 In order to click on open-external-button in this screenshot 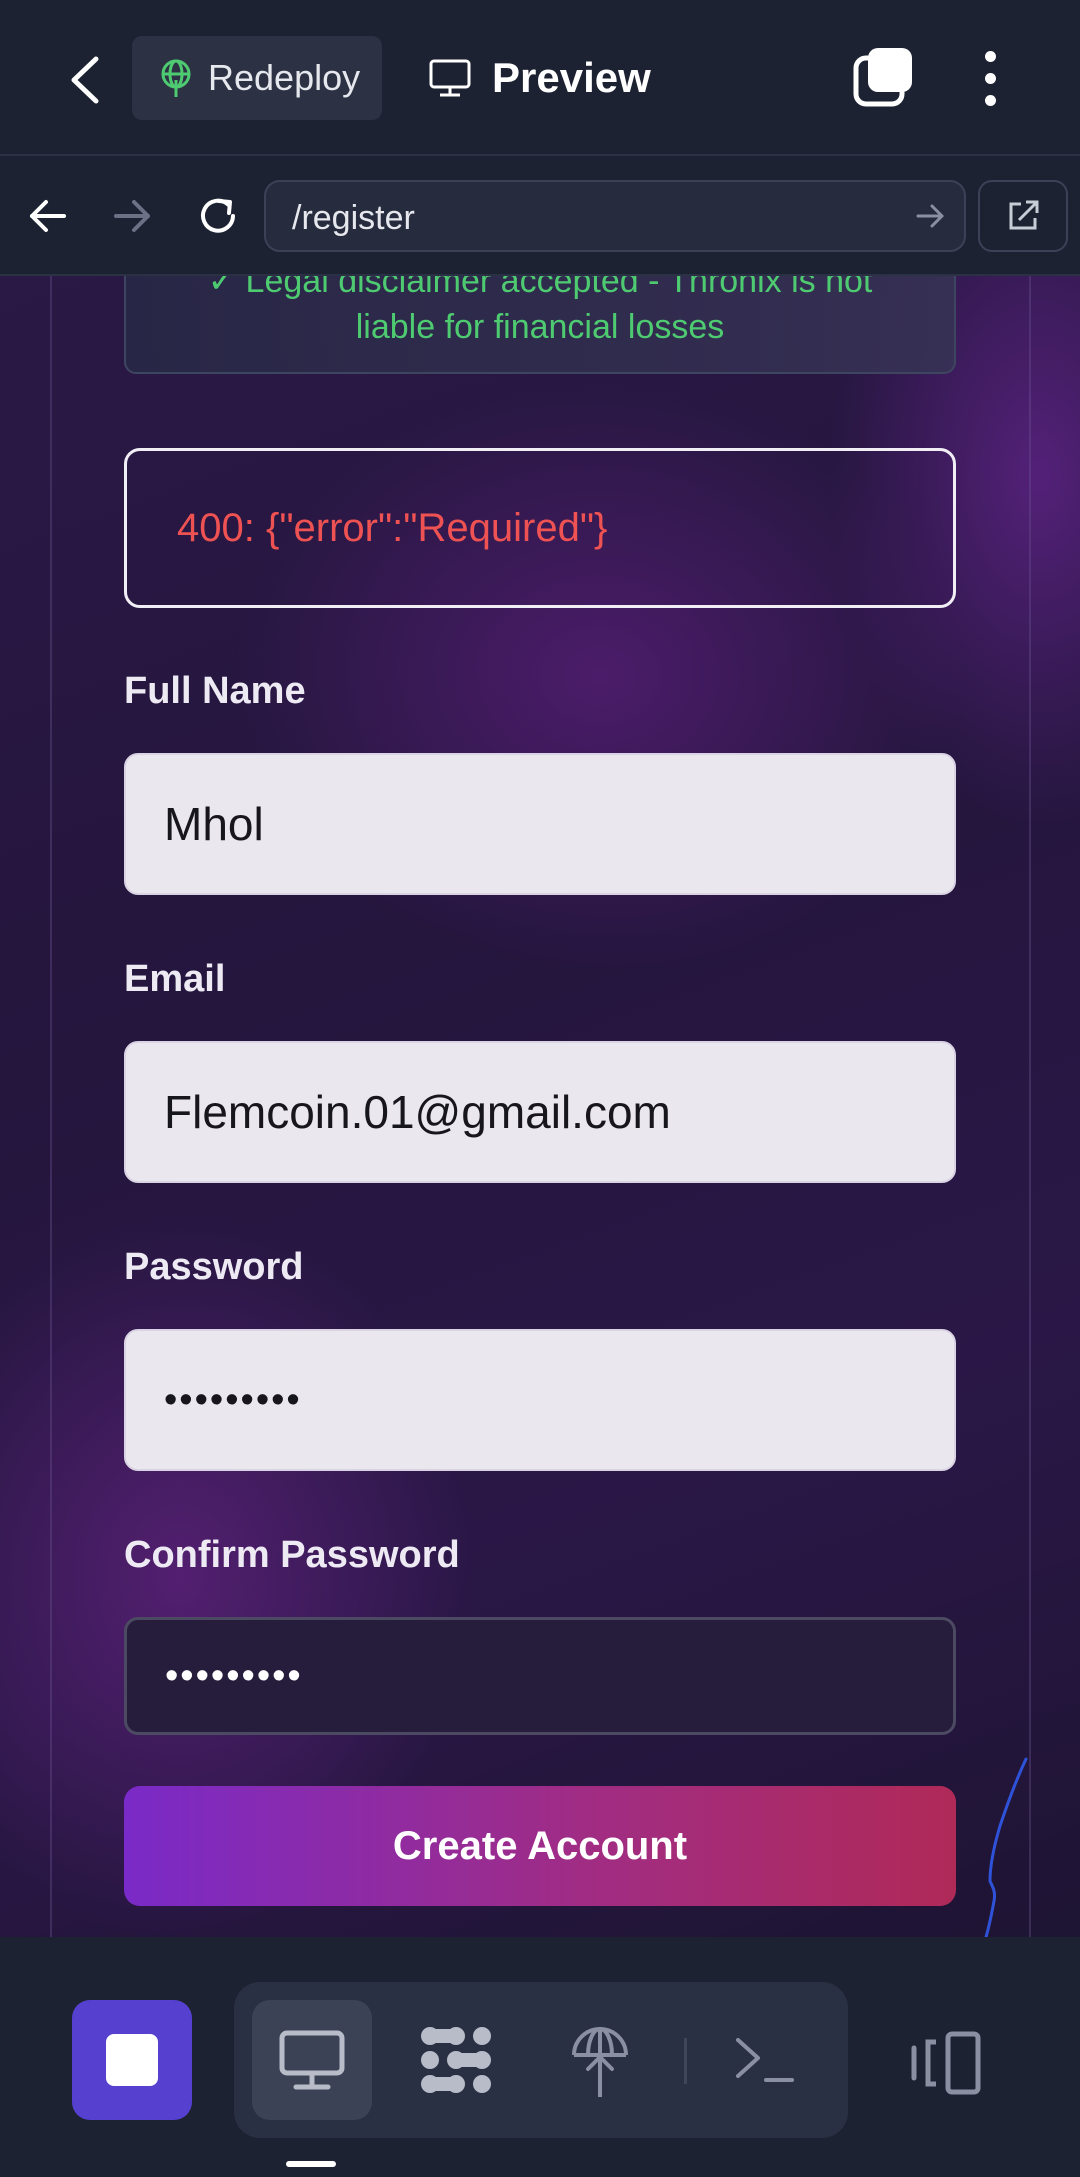, I will do `click(1023, 216)`.